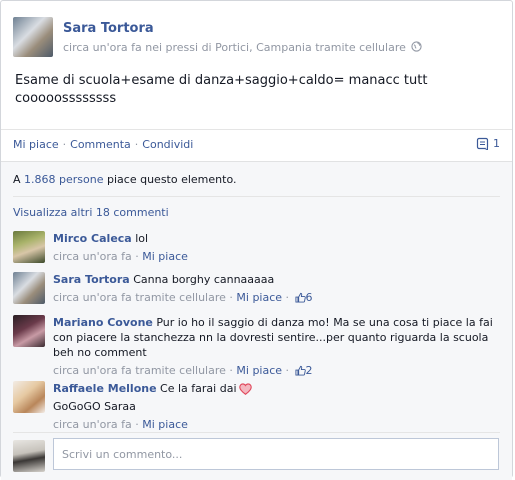 The image size is (515, 480). Describe the element at coordinates (103, 322) in the screenshot. I see `commenter-name: Mariano Covone` at that location.